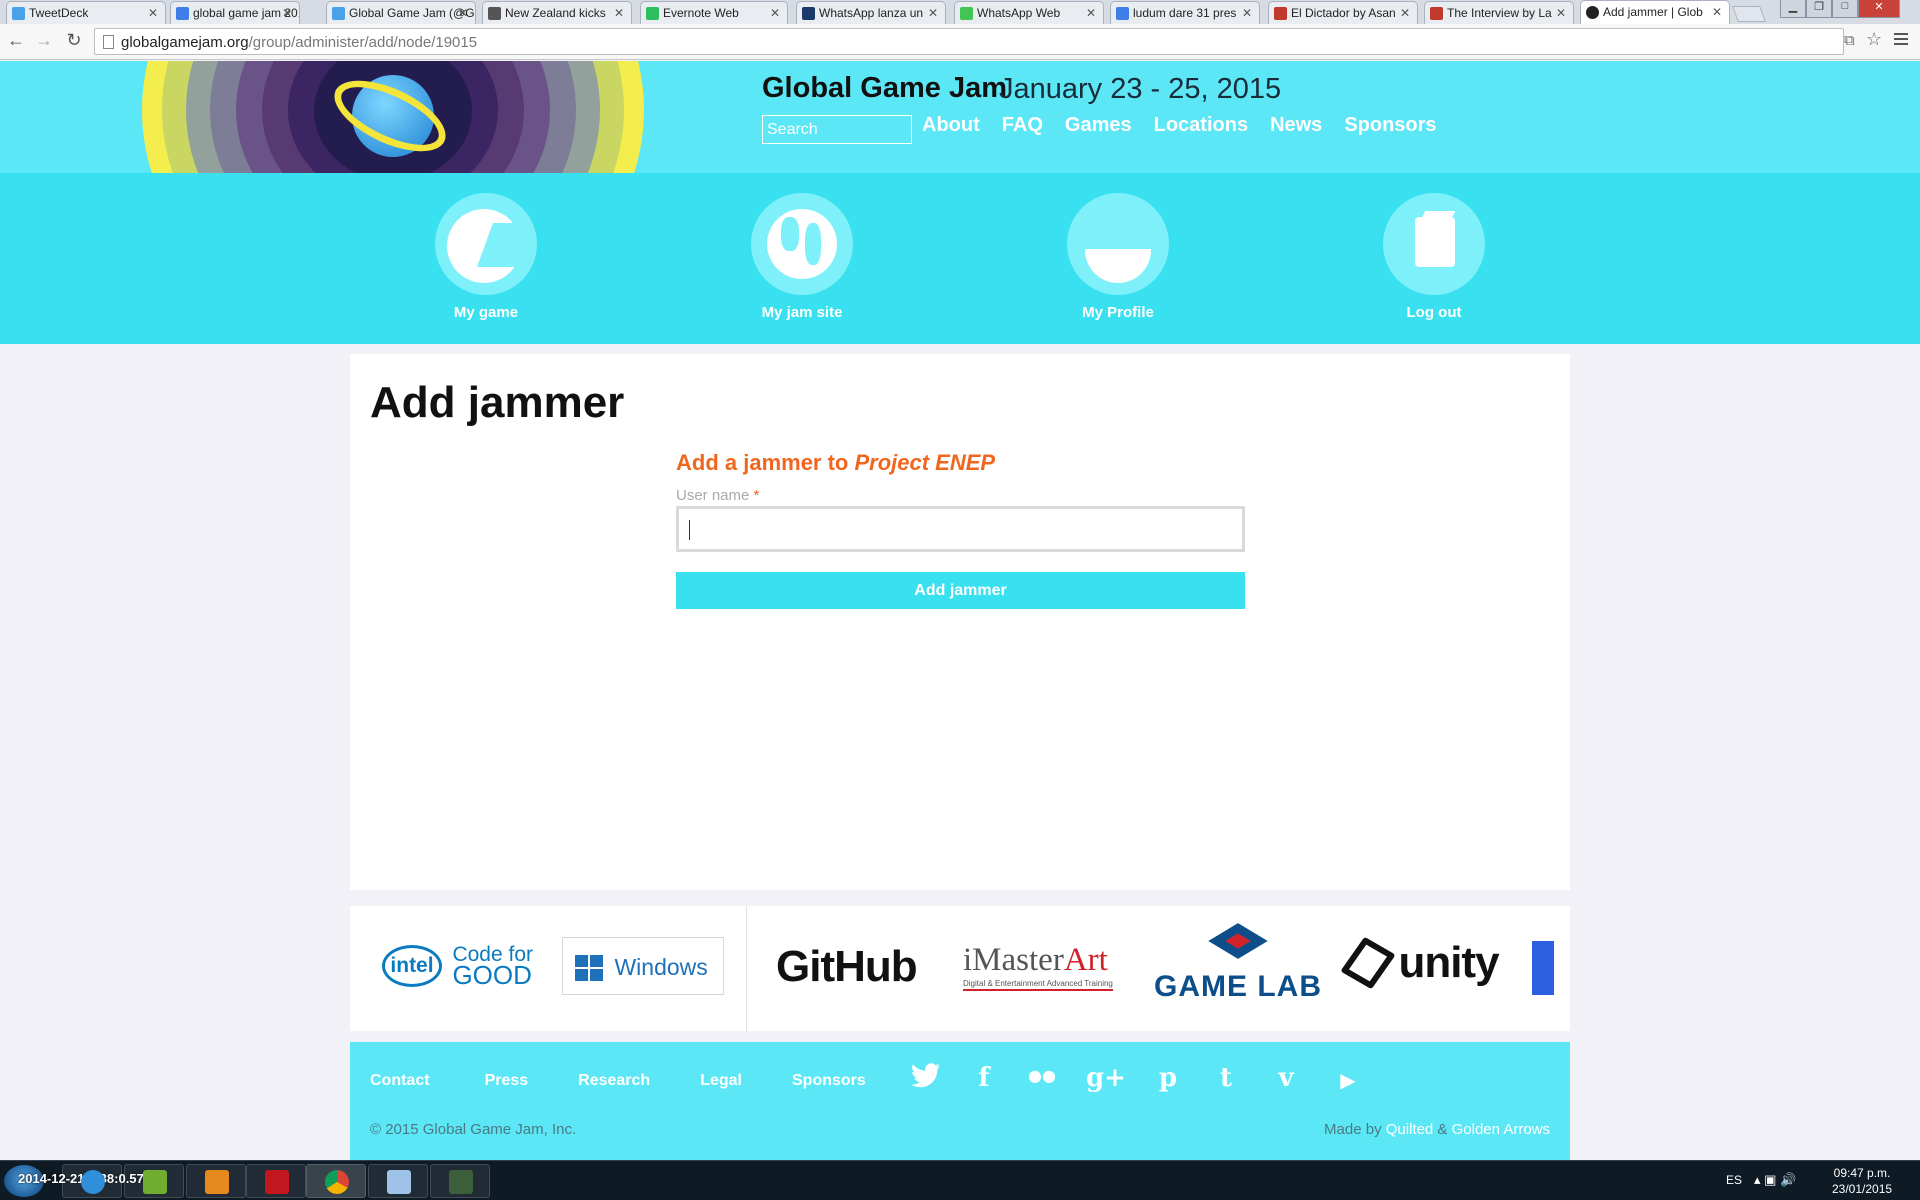 The width and height of the screenshot is (1920, 1200). What do you see at coordinates (1106, 1079) in the screenshot?
I see `googleplus-icon: g+` at bounding box center [1106, 1079].